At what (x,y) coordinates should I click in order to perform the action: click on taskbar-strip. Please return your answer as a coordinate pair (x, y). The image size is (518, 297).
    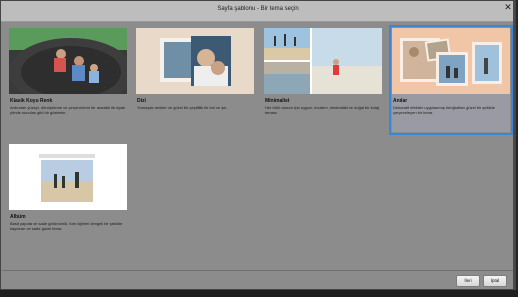
    Looking at the image, I should click on (259, 293).